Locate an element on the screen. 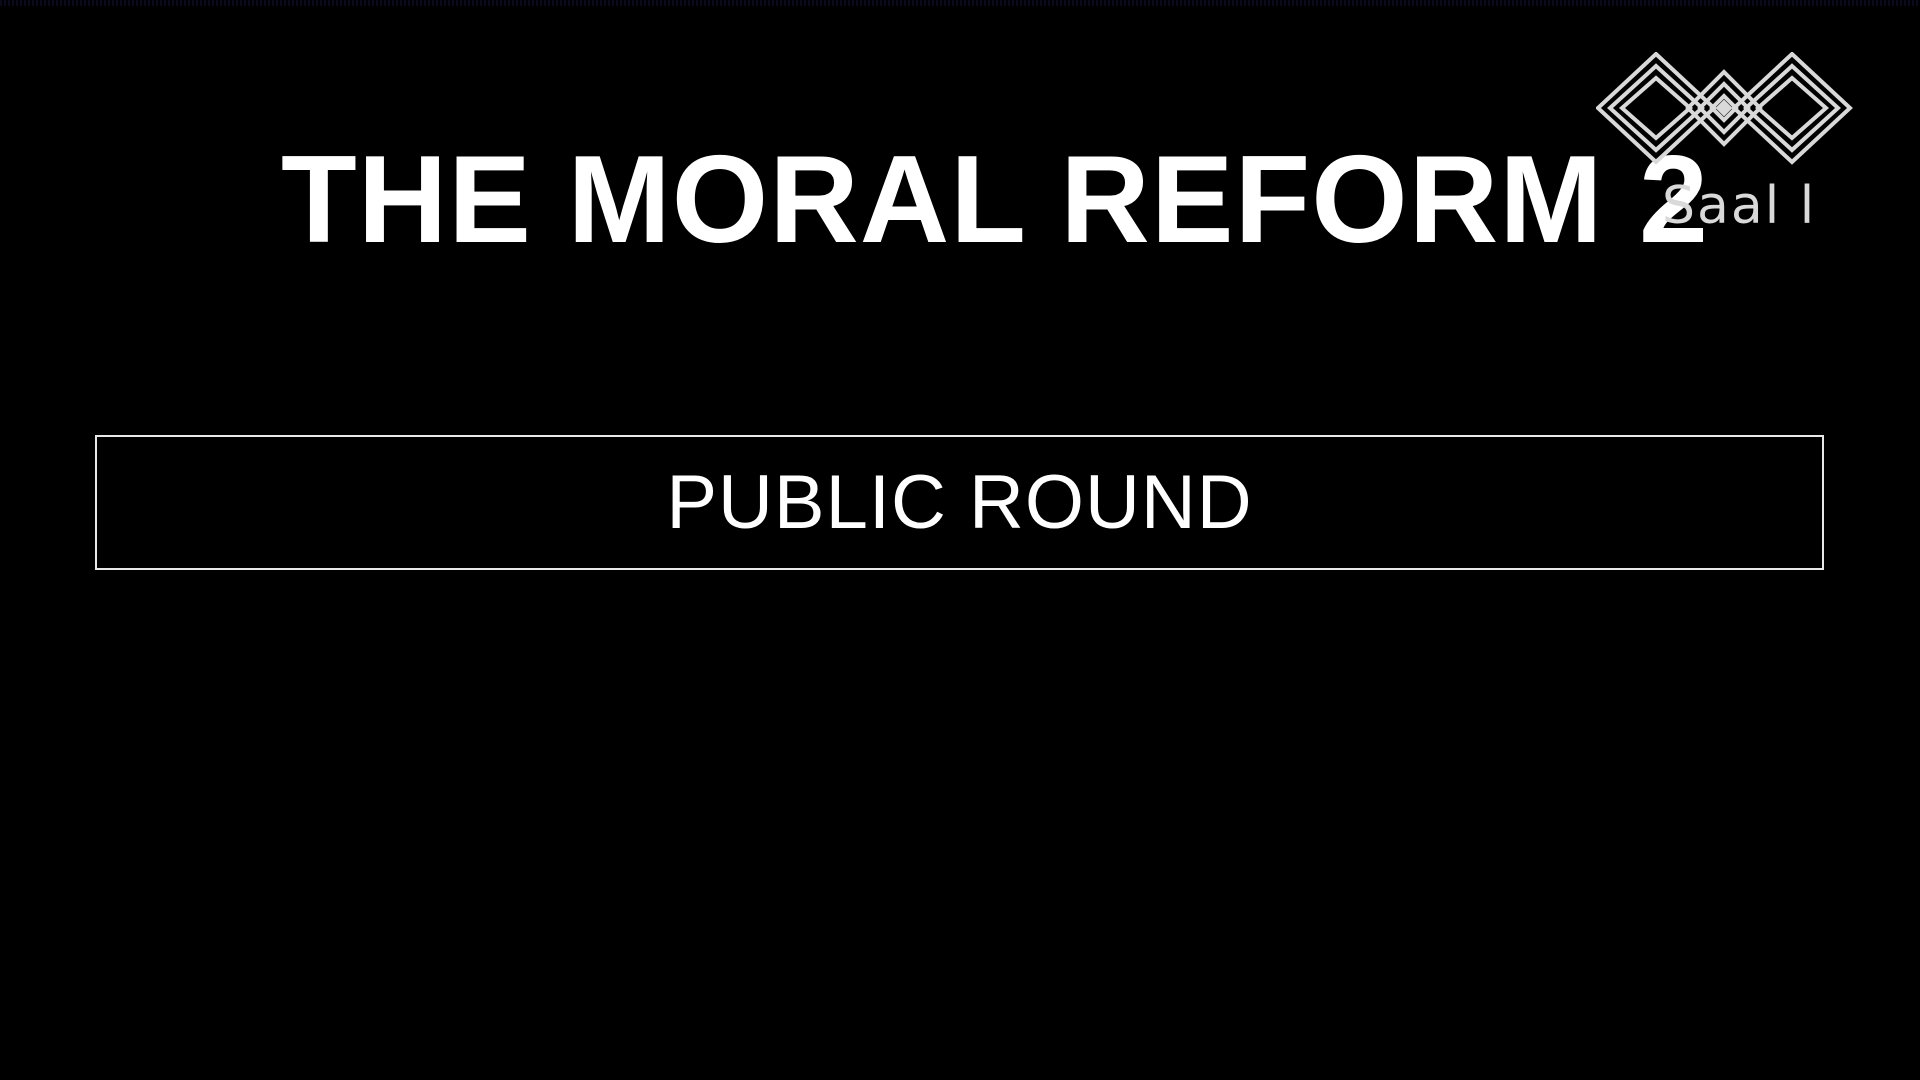  round-label: PUBLIC ROUND is located at coordinates (959, 502).